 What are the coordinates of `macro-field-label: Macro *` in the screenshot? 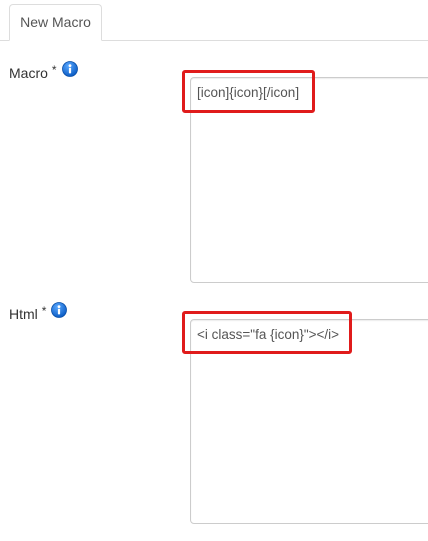 It's located at (43, 71).